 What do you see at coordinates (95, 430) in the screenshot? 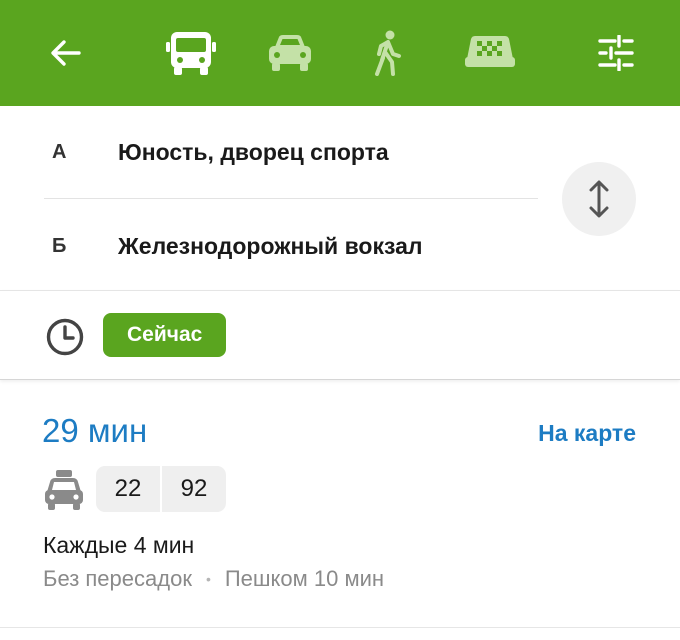
I see `route-duration: 29 мин` at bounding box center [95, 430].